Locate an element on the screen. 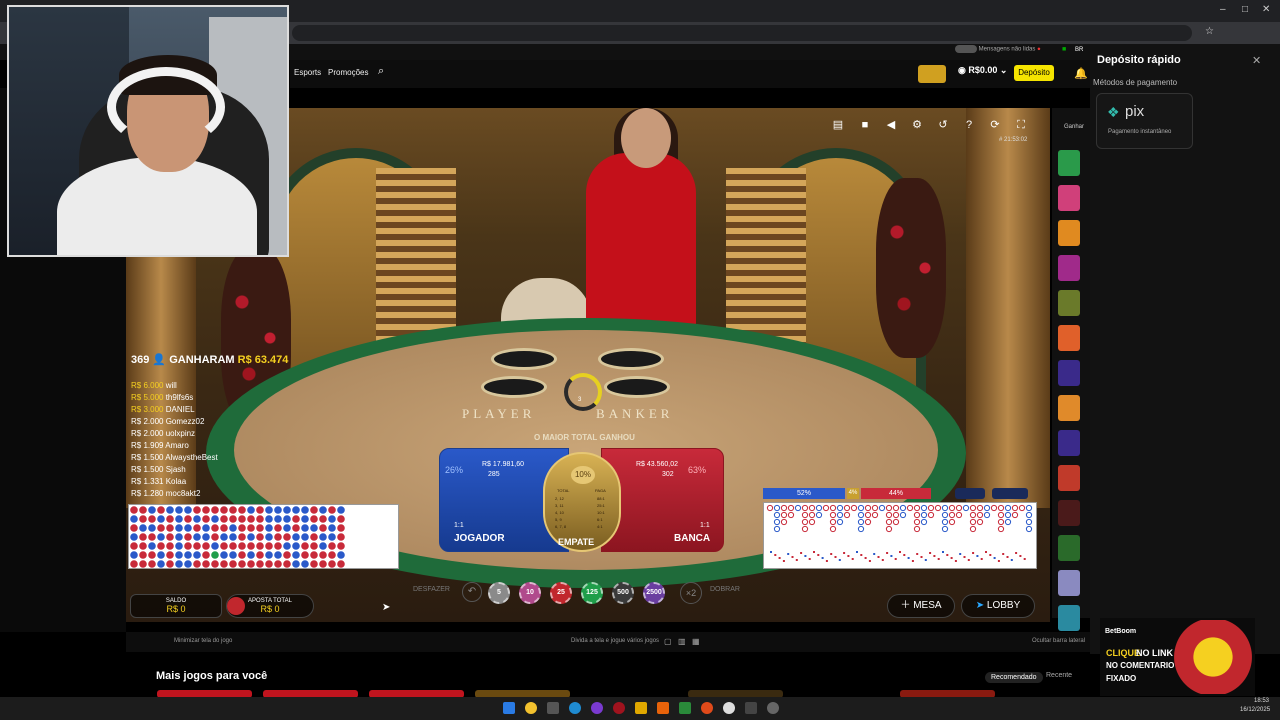 This screenshot has height=720, width=1280. settings-icon: ⚙ is located at coordinates (917, 125).